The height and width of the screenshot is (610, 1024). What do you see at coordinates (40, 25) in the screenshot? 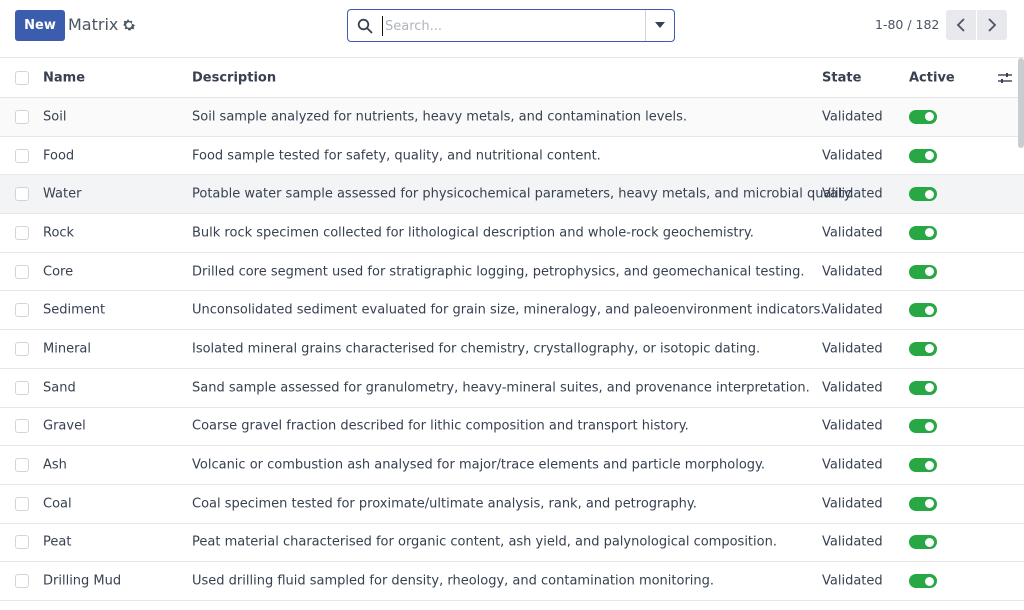
I see `new-button: New` at bounding box center [40, 25].